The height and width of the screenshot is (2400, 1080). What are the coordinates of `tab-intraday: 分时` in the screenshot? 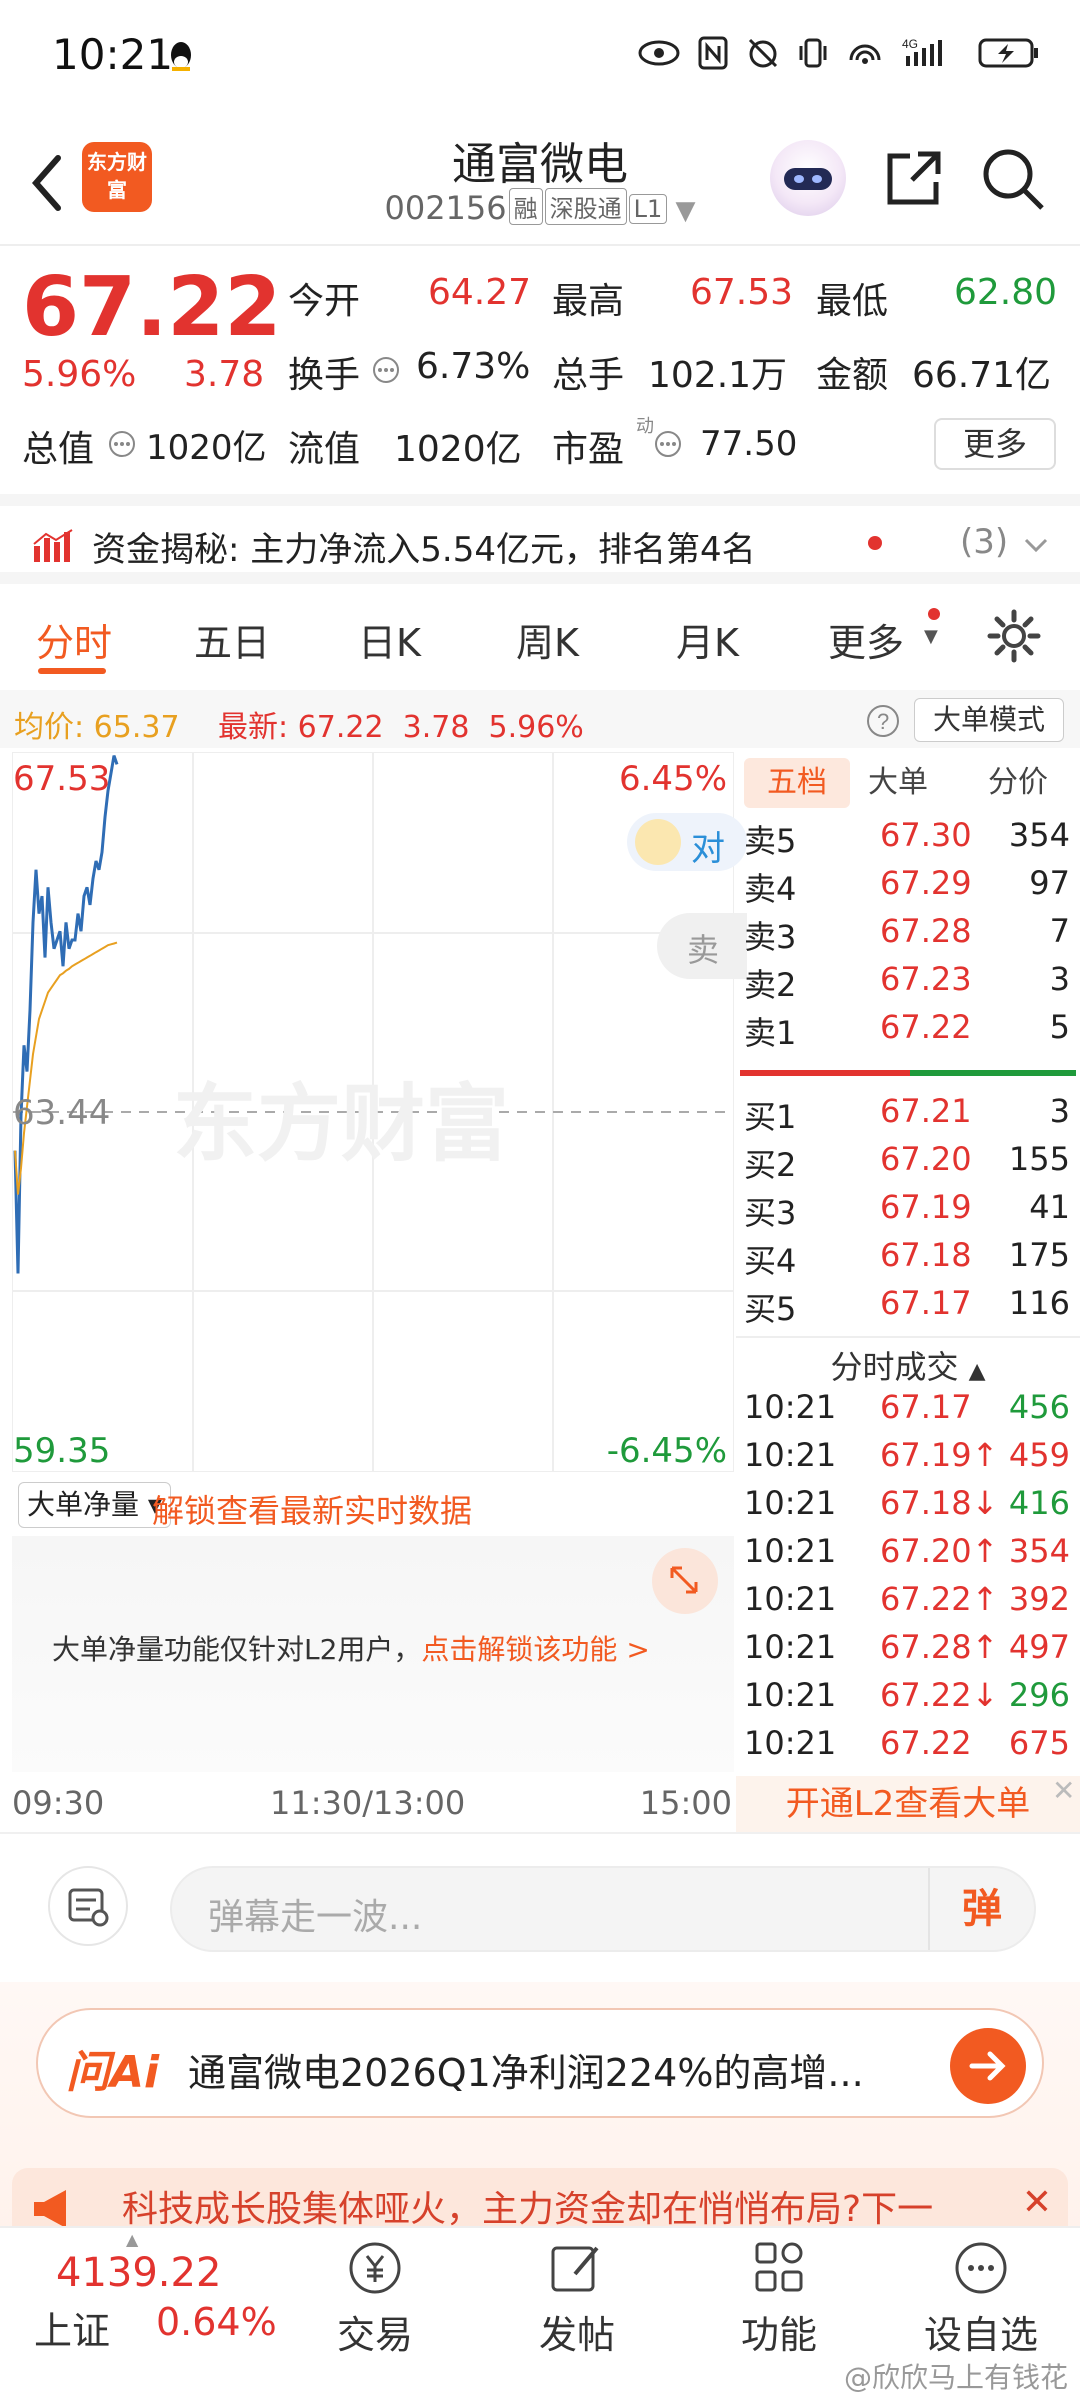 It's located at (74, 639).